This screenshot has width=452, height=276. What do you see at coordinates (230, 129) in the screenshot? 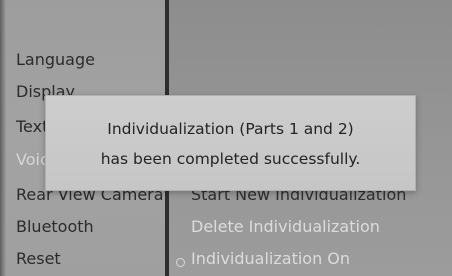
I see `popup-message-line-1: Individualization (Parts 1 and 2)` at bounding box center [230, 129].